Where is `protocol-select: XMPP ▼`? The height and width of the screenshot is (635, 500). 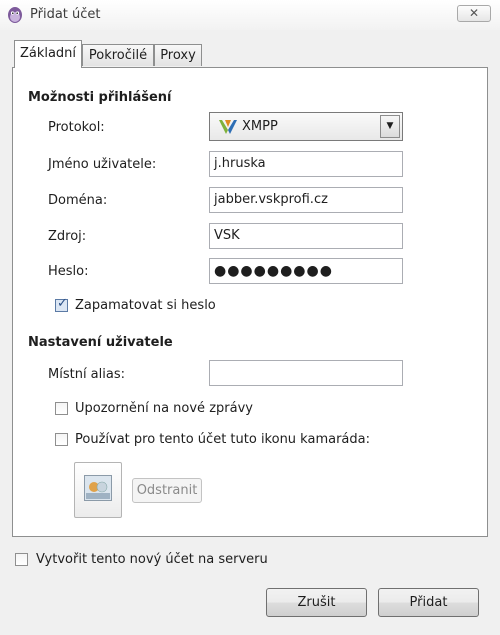
protocol-select: XMPP ▼ is located at coordinates (306, 126).